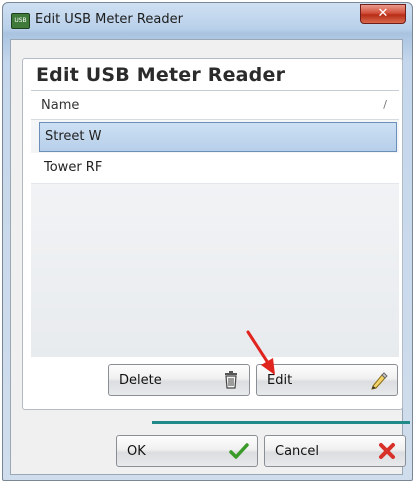  What do you see at coordinates (109, 19) in the screenshot?
I see `window-title: Edit USB Meter Reader` at bounding box center [109, 19].